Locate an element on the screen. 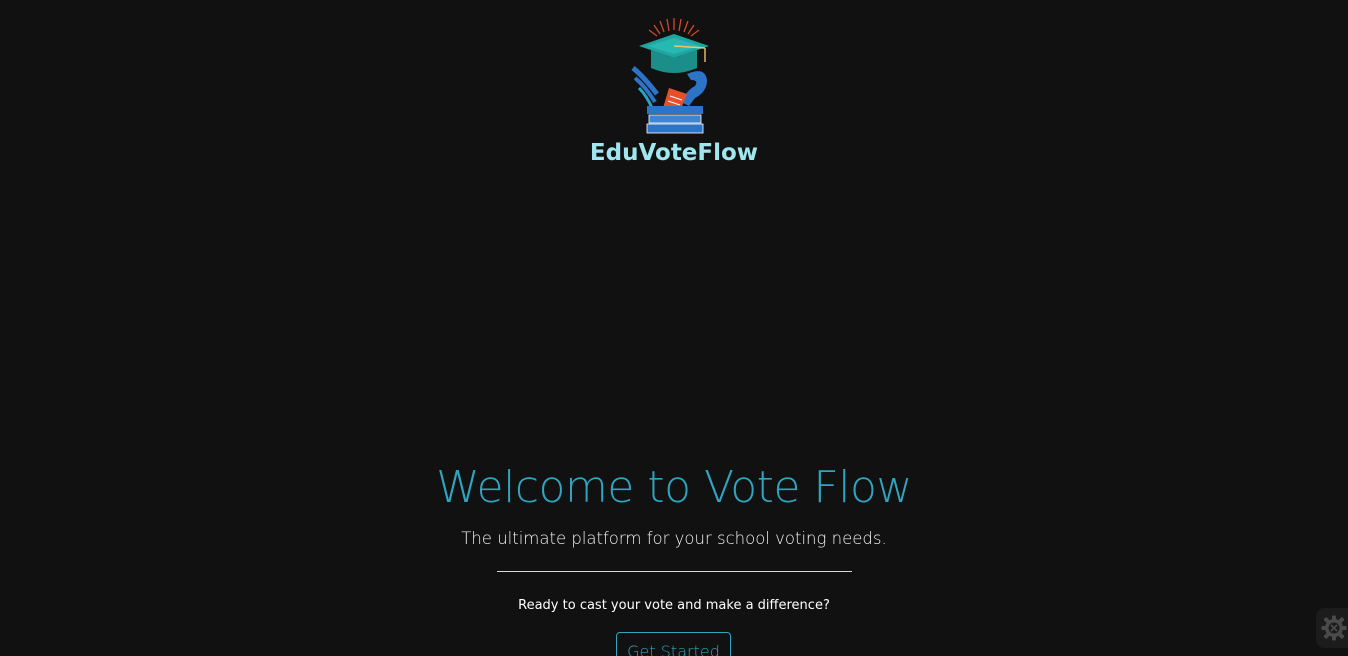 The width and height of the screenshot is (1348, 656). gear-settings-icon is located at coordinates (1334, 628).